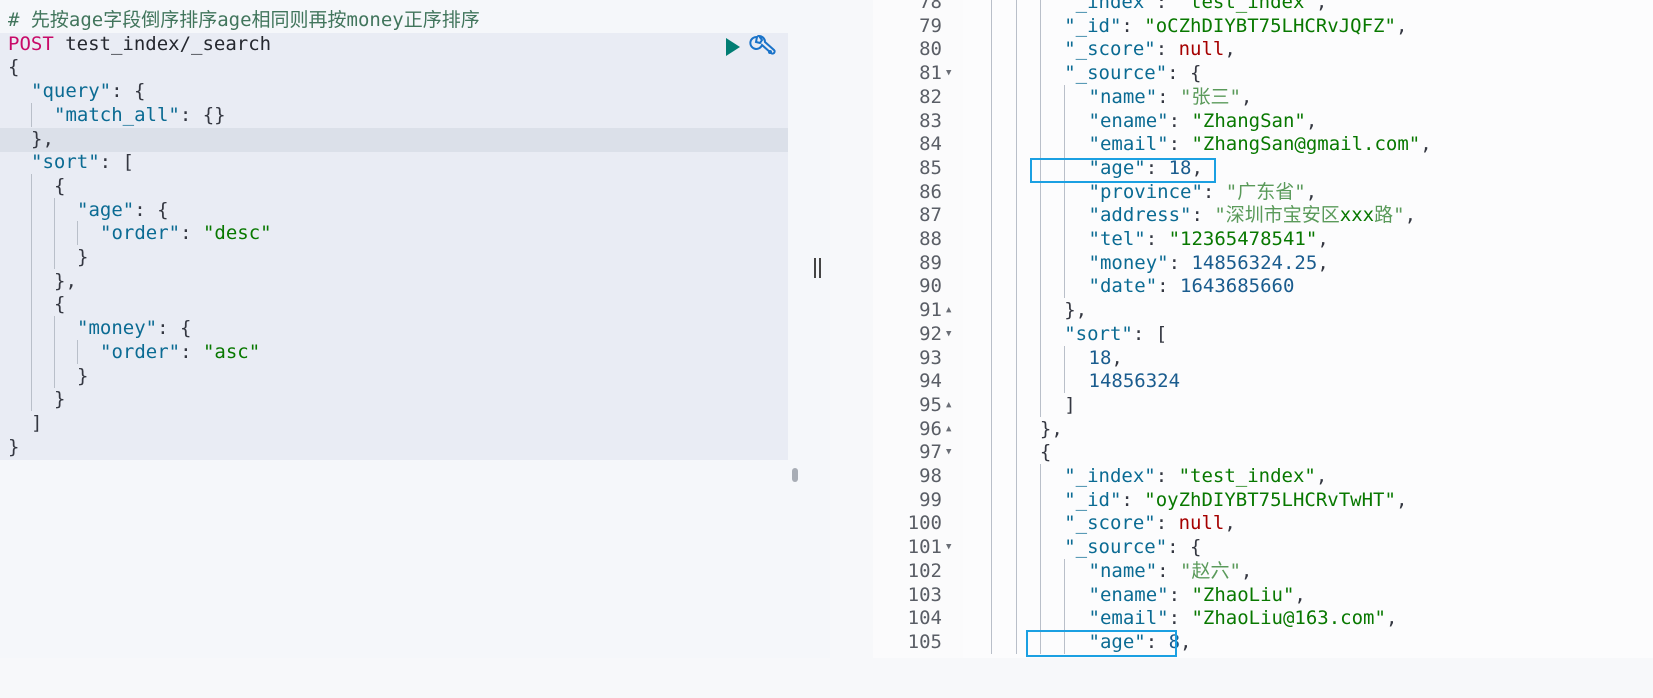 This screenshot has height=698, width=1653. I want to click on token-str: "oCZhDIYBT75LHCRvJQFZ", so click(1270, 25).